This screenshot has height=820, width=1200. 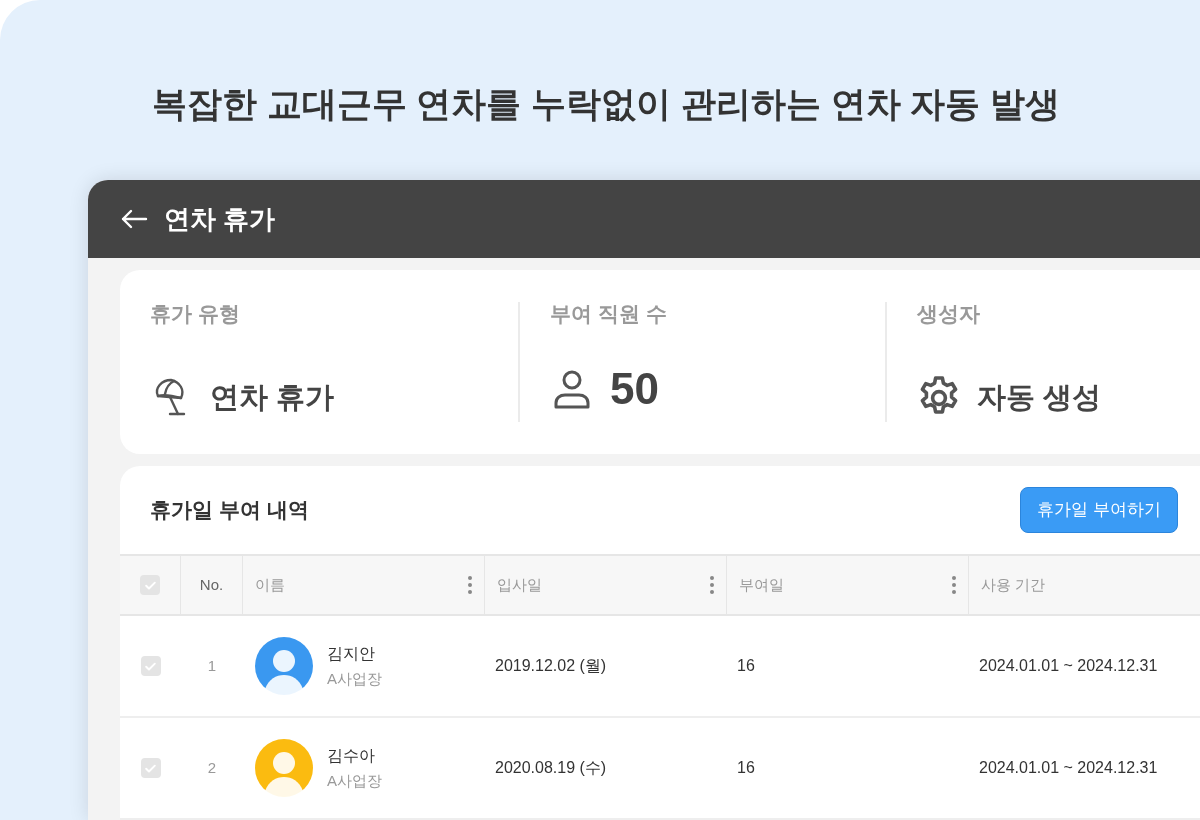 What do you see at coordinates (351, 653) in the screenshot?
I see `employee-name: 김지안` at bounding box center [351, 653].